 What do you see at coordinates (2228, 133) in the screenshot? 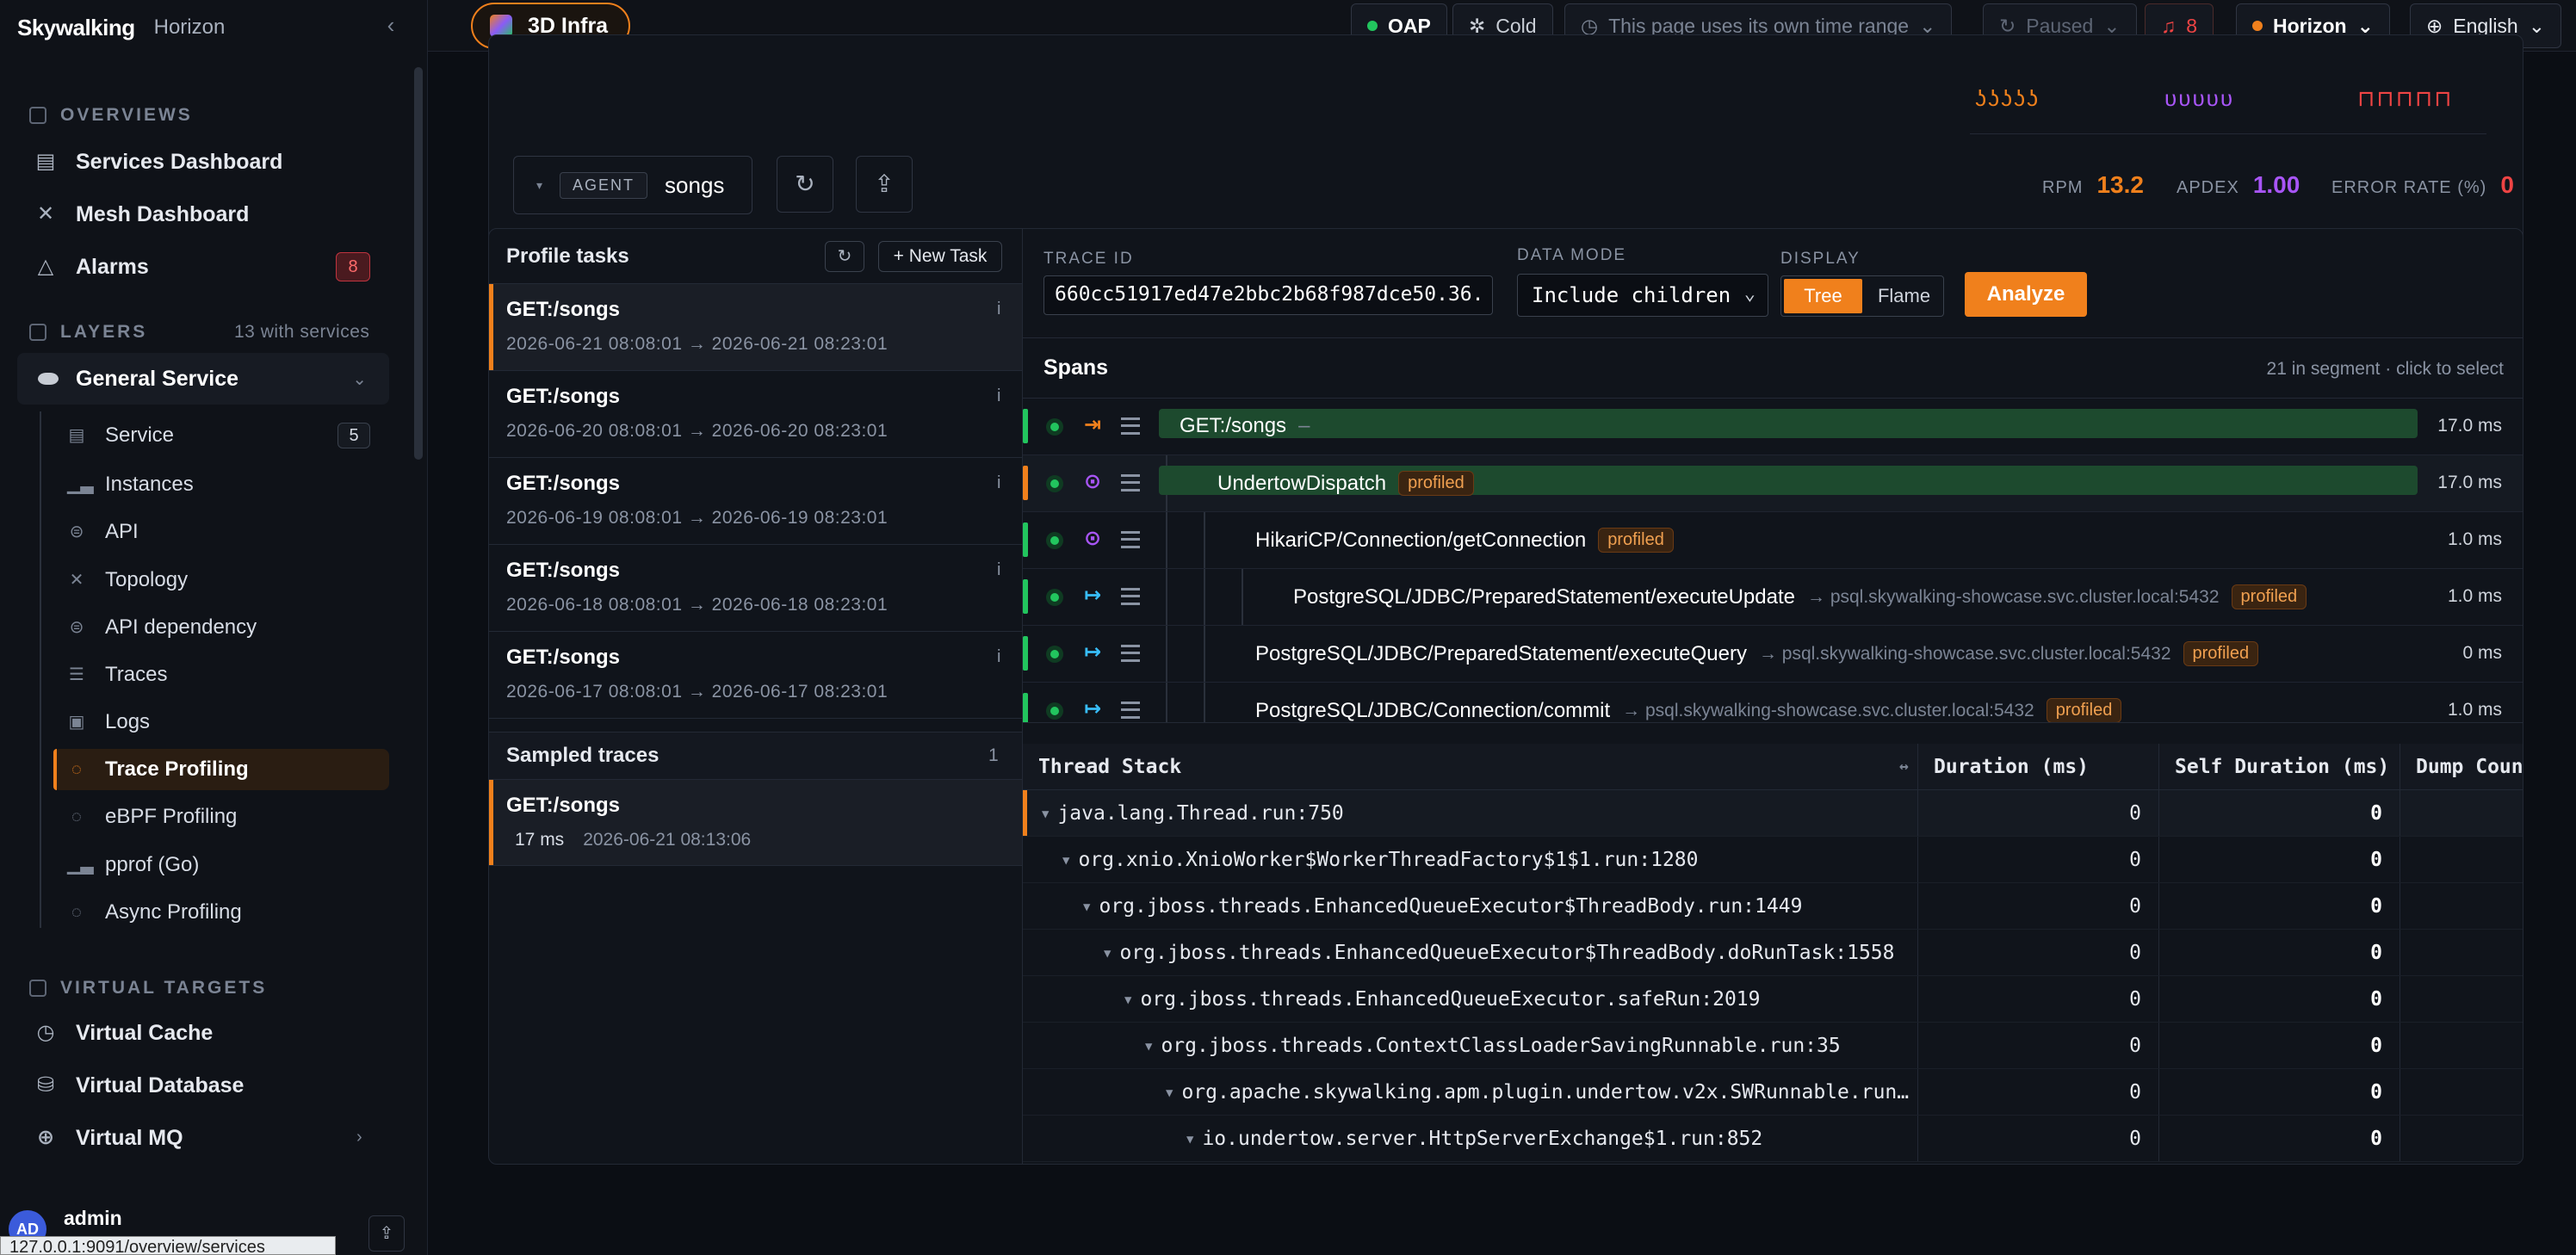
I see `divider` at bounding box center [2228, 133].